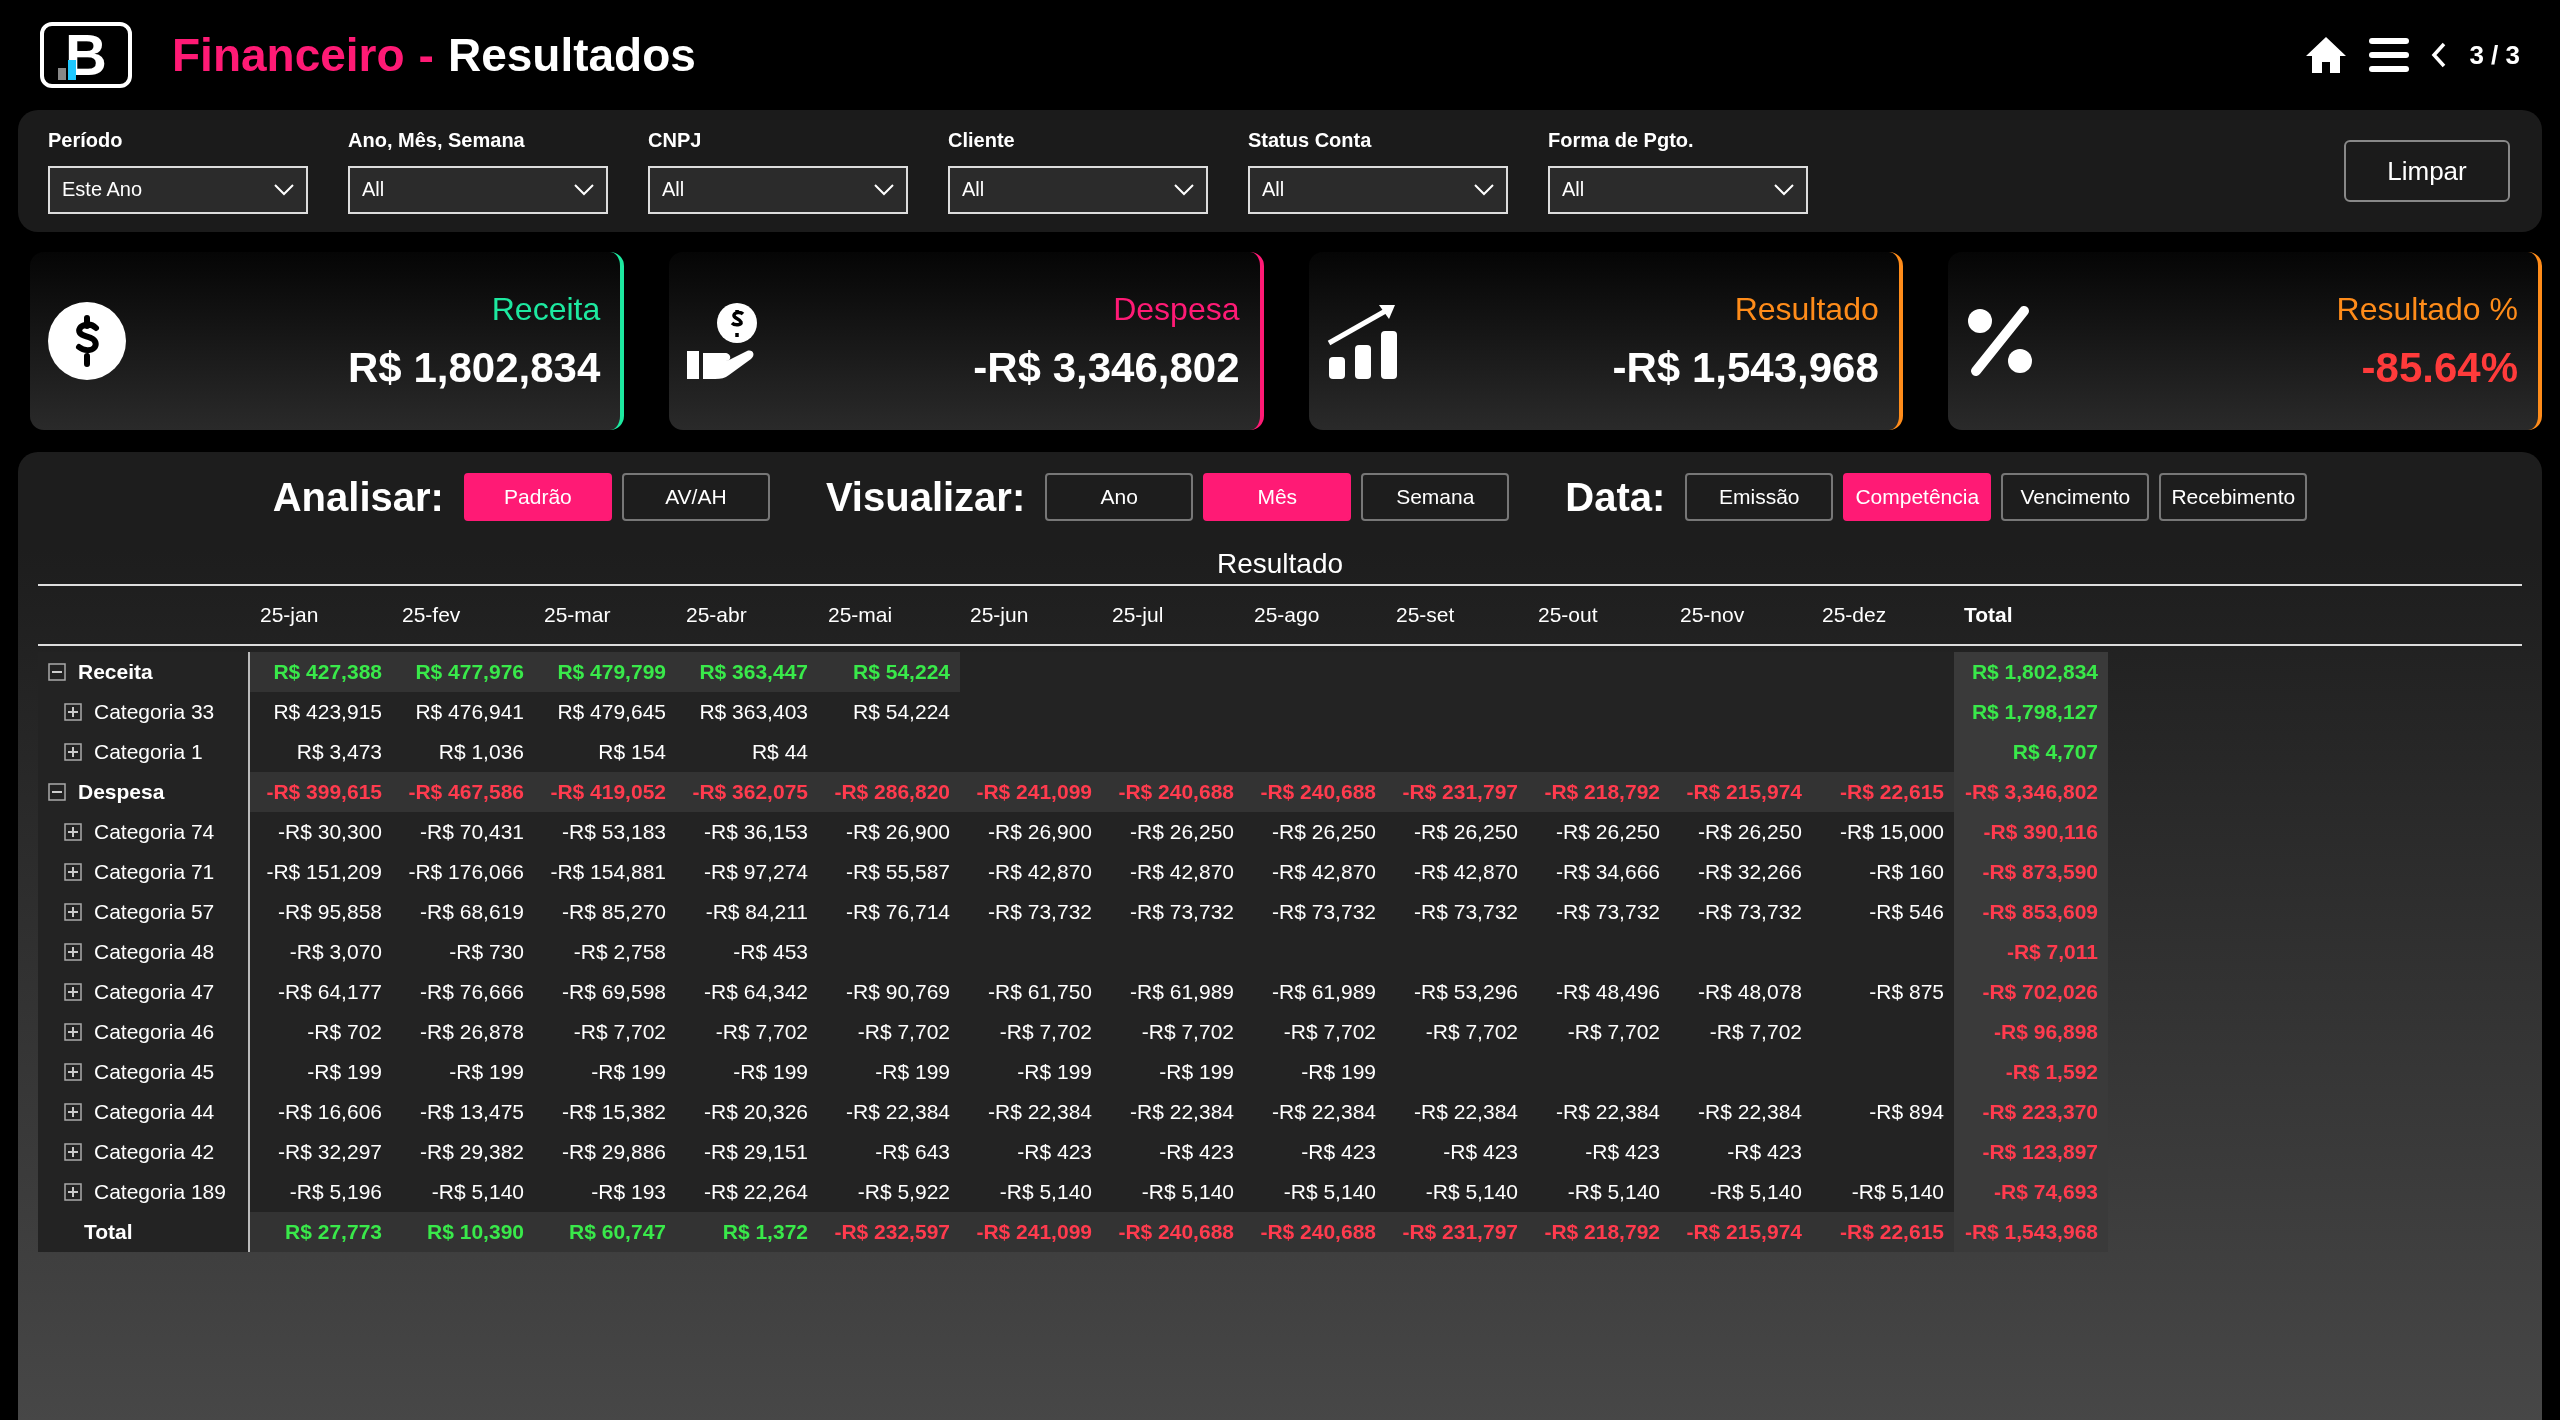 The image size is (2560, 1420). Describe the element at coordinates (2031, 792) in the screenshot. I see `total-cell: -R$ 3,346,802` at that location.